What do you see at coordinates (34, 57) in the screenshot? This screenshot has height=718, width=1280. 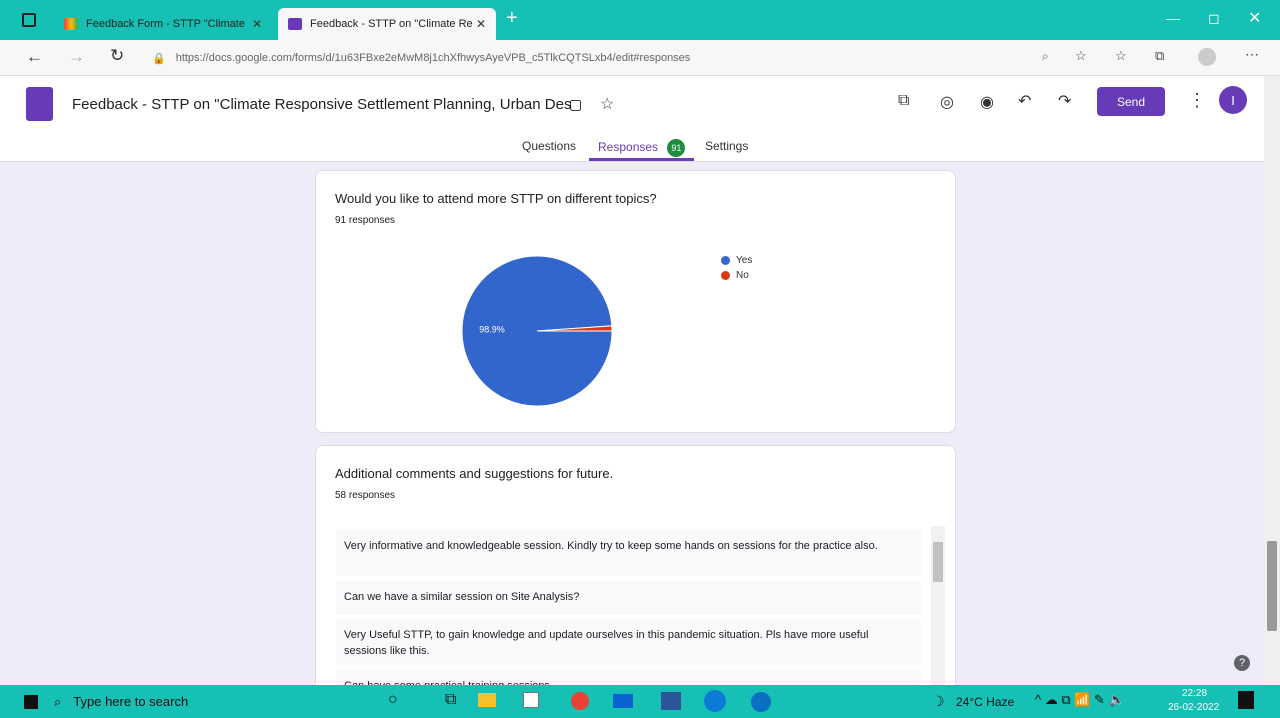 I see `back-icon: ←` at bounding box center [34, 57].